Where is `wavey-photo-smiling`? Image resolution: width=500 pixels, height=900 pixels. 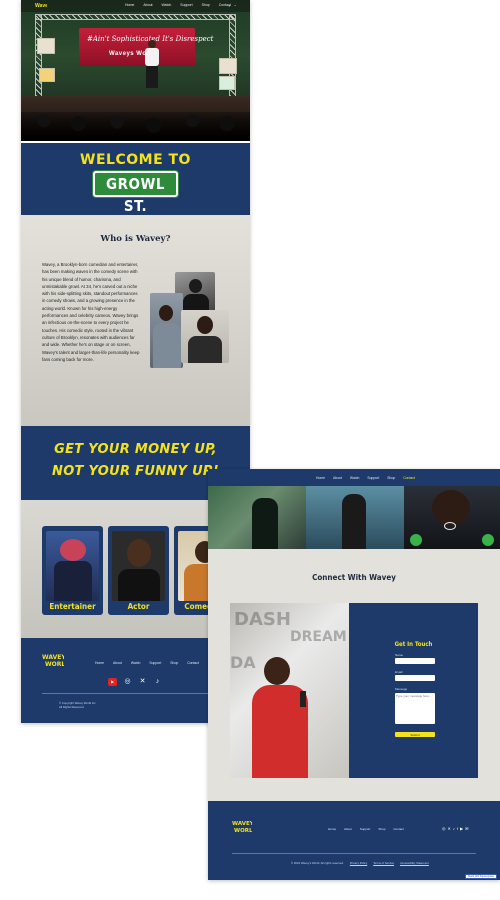
wavey-photo-smiling is located at coordinates (205, 336).